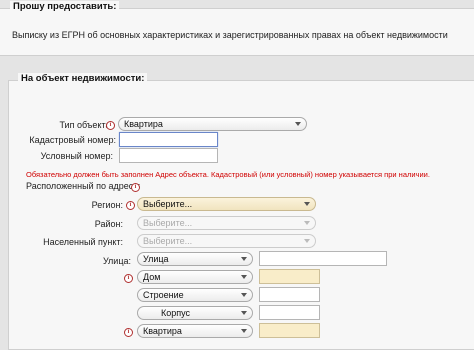 The width and height of the screenshot is (474, 350). Describe the element at coordinates (195, 277) in the screenshot. I see `house-type-select: Дом` at that location.